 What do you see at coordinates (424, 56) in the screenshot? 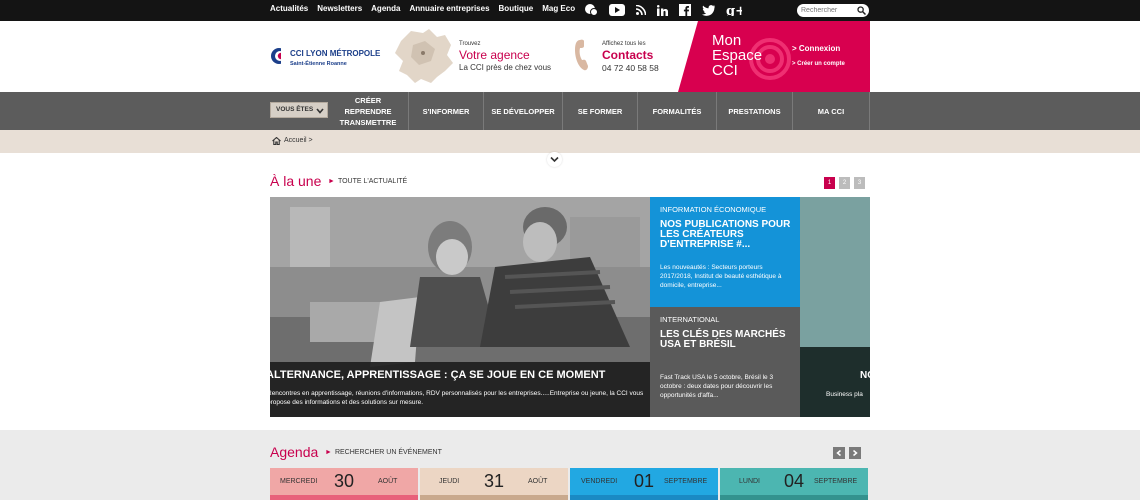
I see `region-map-icon` at bounding box center [424, 56].